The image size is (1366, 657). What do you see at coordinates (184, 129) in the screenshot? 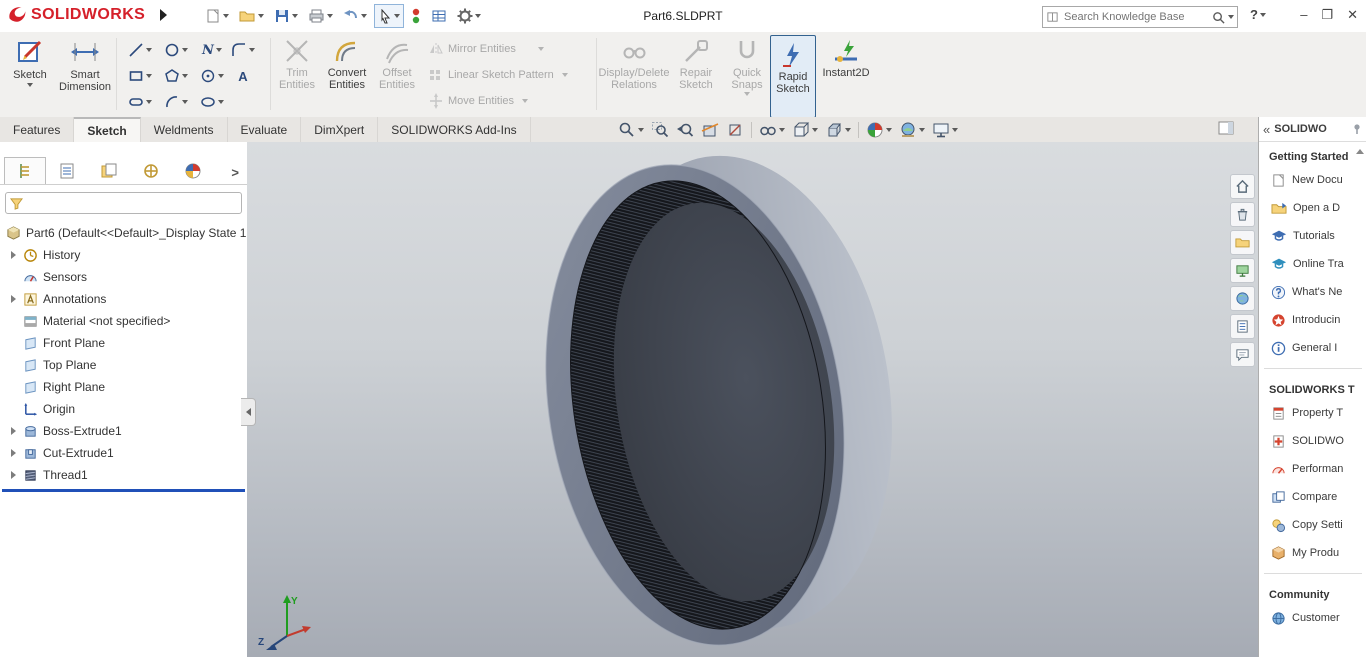
I see `tab-weldments: Weldments` at bounding box center [184, 129].